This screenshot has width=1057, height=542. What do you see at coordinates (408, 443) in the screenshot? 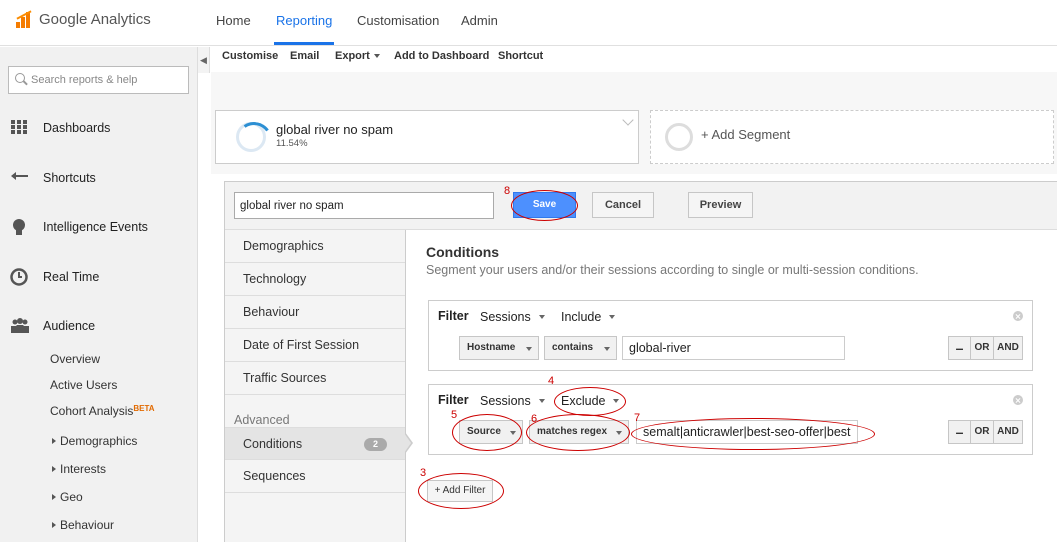
I see `active-category-pointer` at bounding box center [408, 443].